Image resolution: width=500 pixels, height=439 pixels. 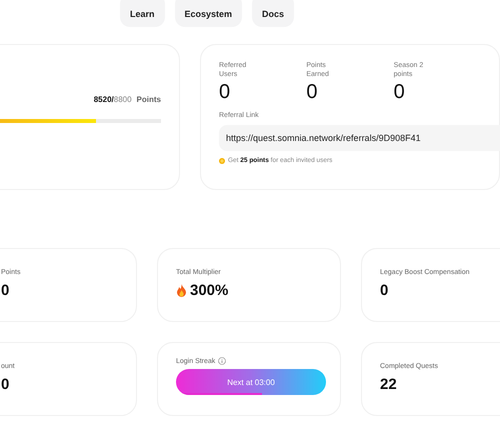 I want to click on stat-value: 300%, so click(x=209, y=290).